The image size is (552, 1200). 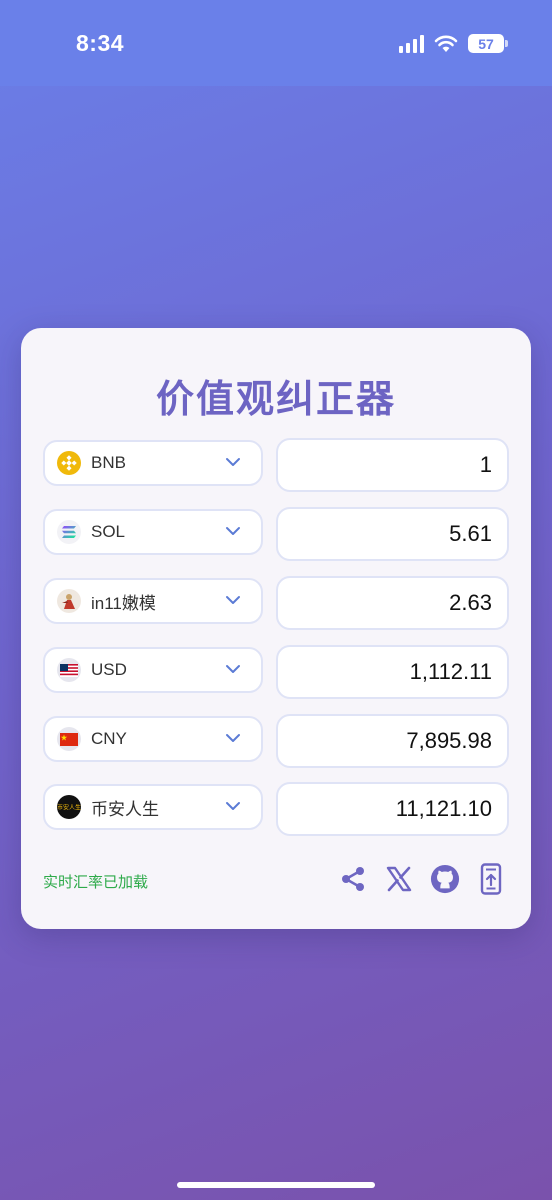 What do you see at coordinates (69, 601) in the screenshot?
I see `in11-avatar-icon` at bounding box center [69, 601].